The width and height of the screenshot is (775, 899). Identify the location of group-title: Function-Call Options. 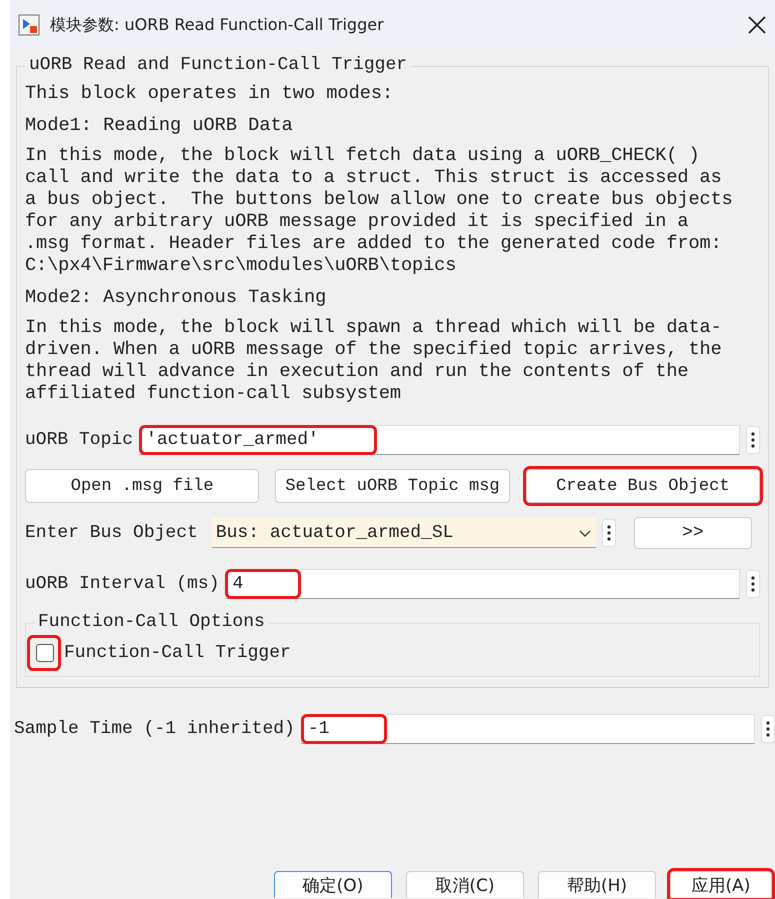
(151, 622).